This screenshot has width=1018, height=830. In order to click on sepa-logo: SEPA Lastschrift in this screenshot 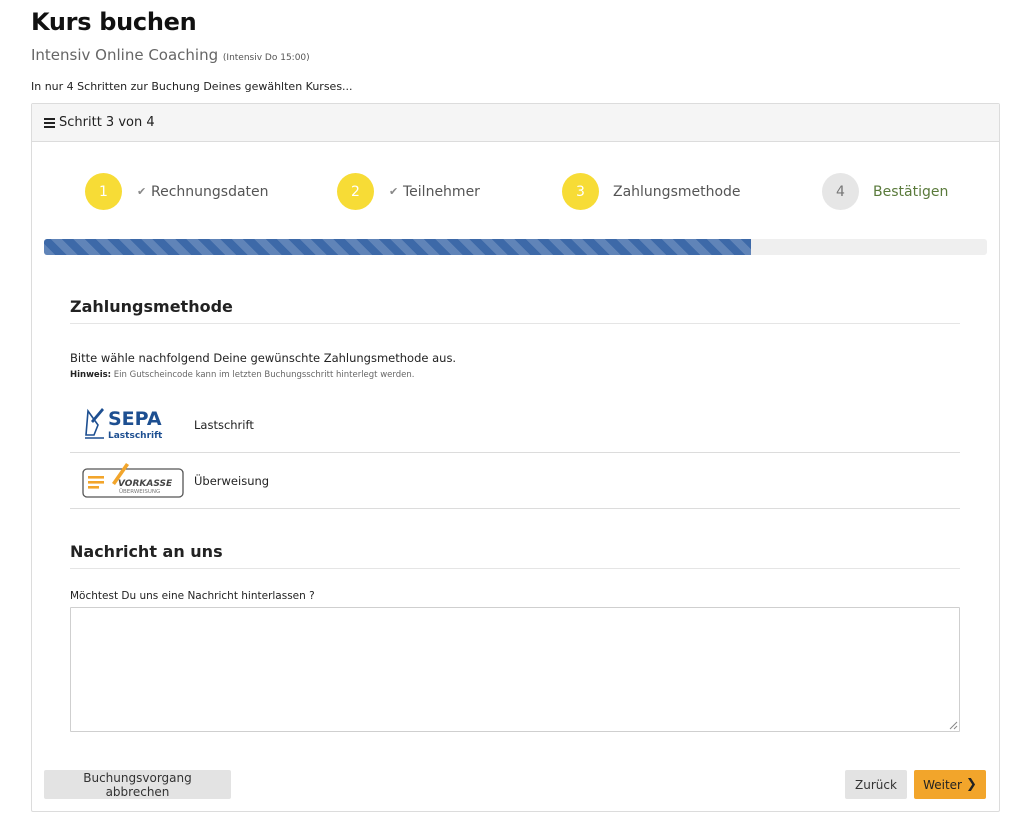, I will do `click(134, 425)`.